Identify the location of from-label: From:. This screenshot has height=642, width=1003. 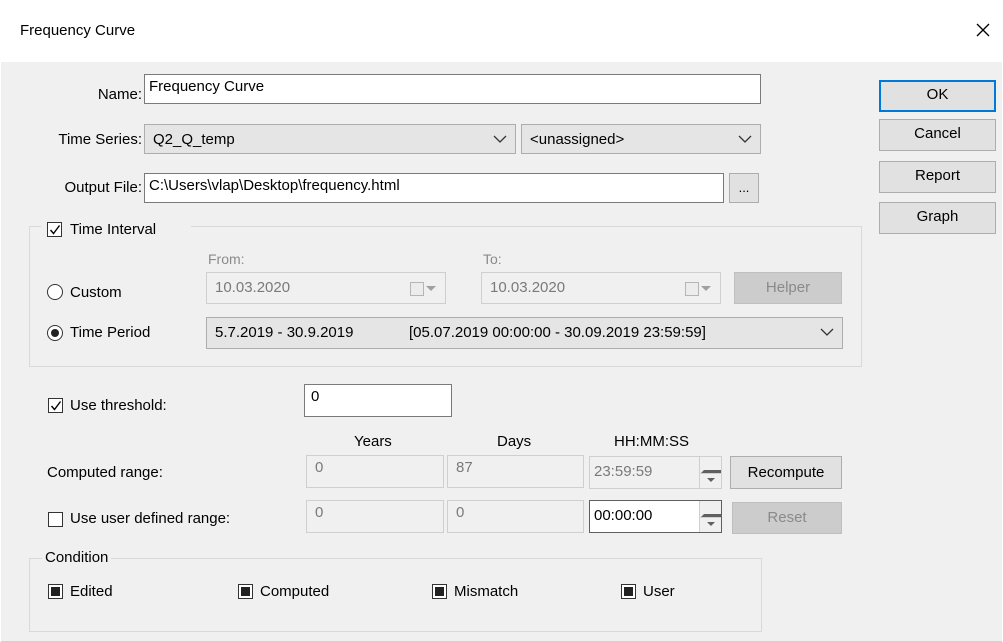
(226, 259).